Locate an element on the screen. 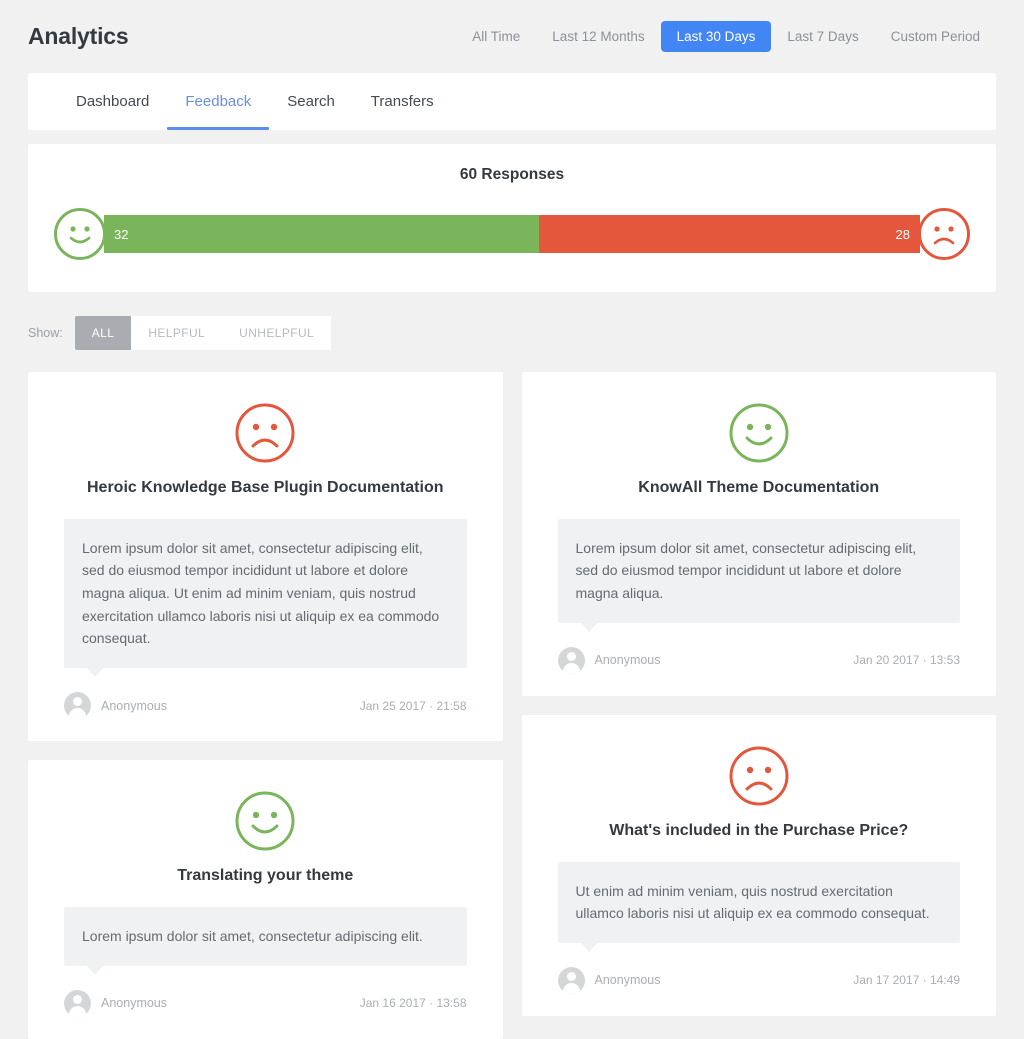 The image size is (1024, 1039). filter-button-unhelpful: UNHELPFUL is located at coordinates (276, 333).